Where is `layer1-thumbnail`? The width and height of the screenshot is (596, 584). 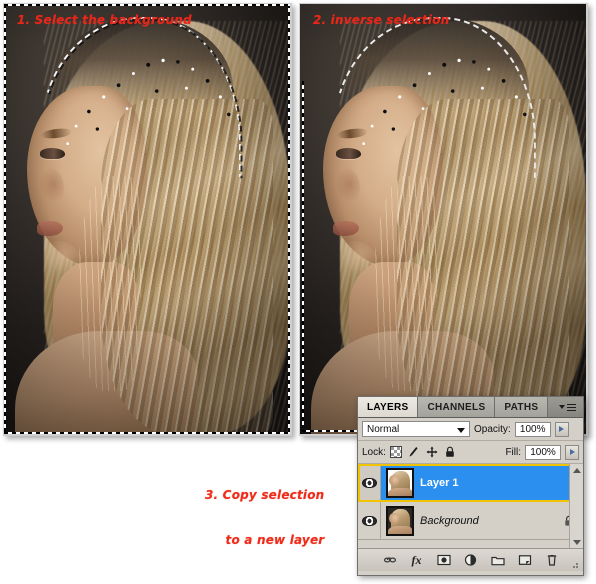 layer1-thumbnail is located at coordinates (400, 482).